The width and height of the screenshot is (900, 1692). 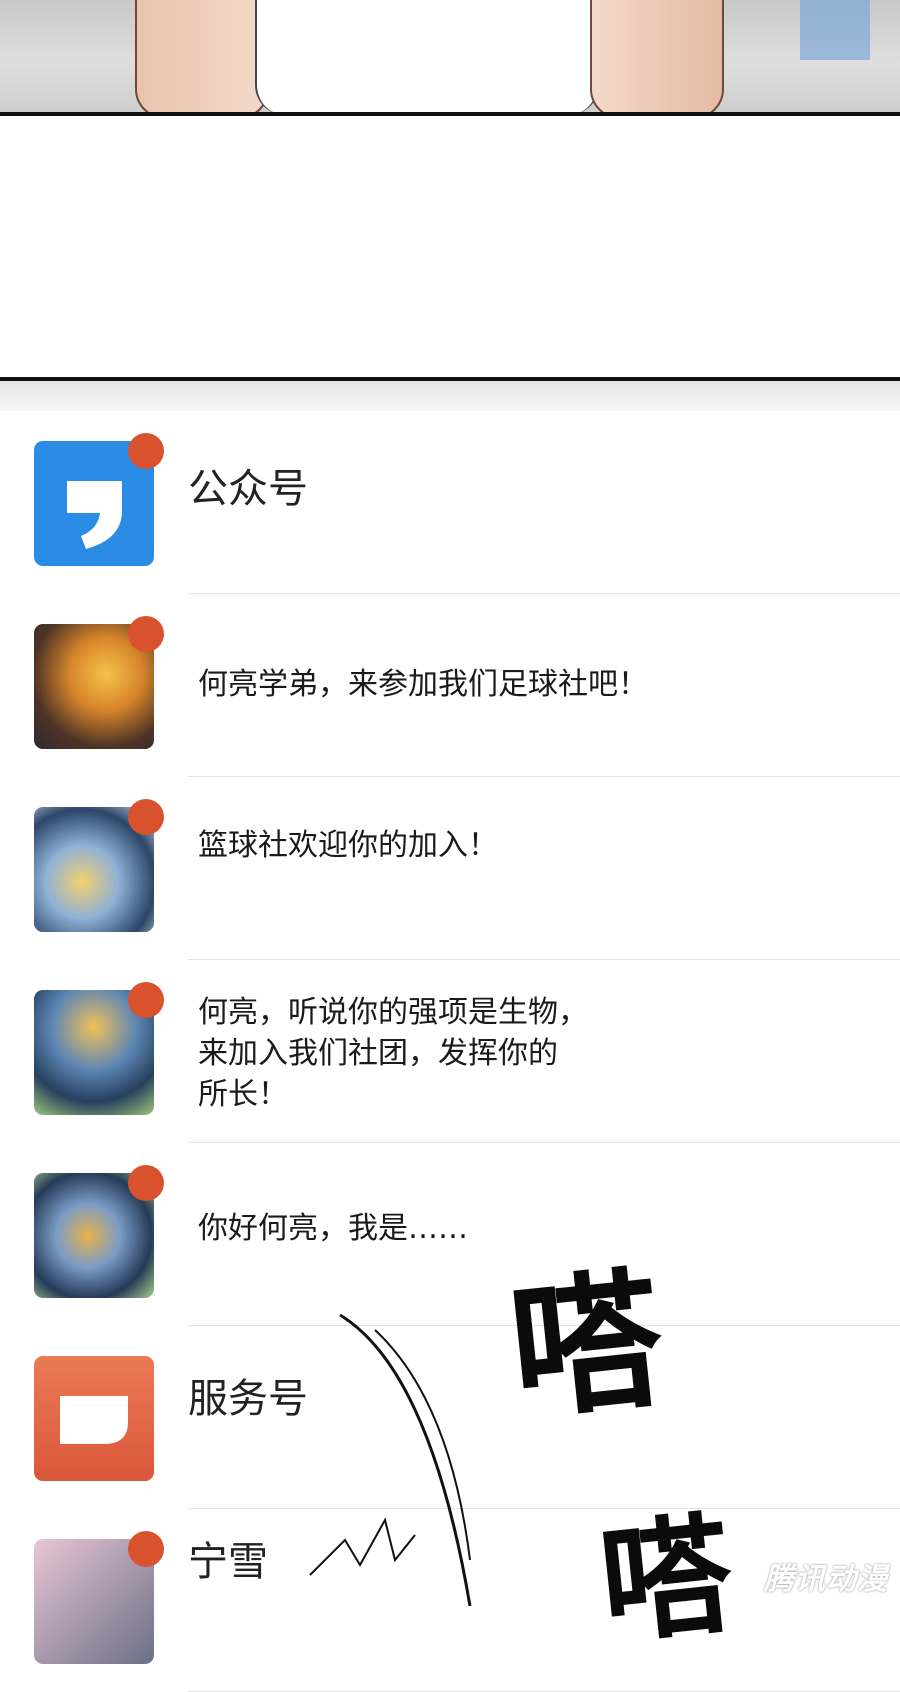 What do you see at coordinates (202, 56) in the screenshot?
I see `character-leg-left` at bounding box center [202, 56].